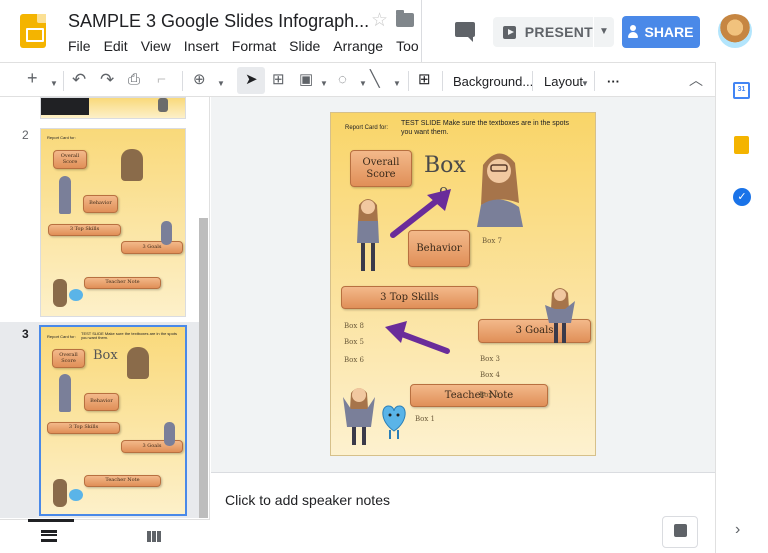 This screenshot has width=768, height=553. I want to click on arrow-left-icon, so click(417, 337).